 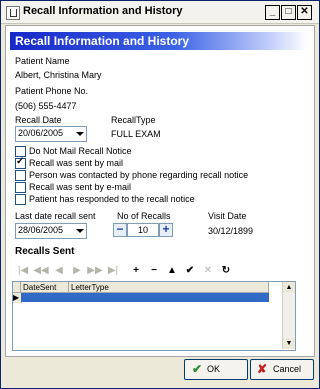 I want to click on banner-title: Recall Information and History, so click(x=102, y=41).